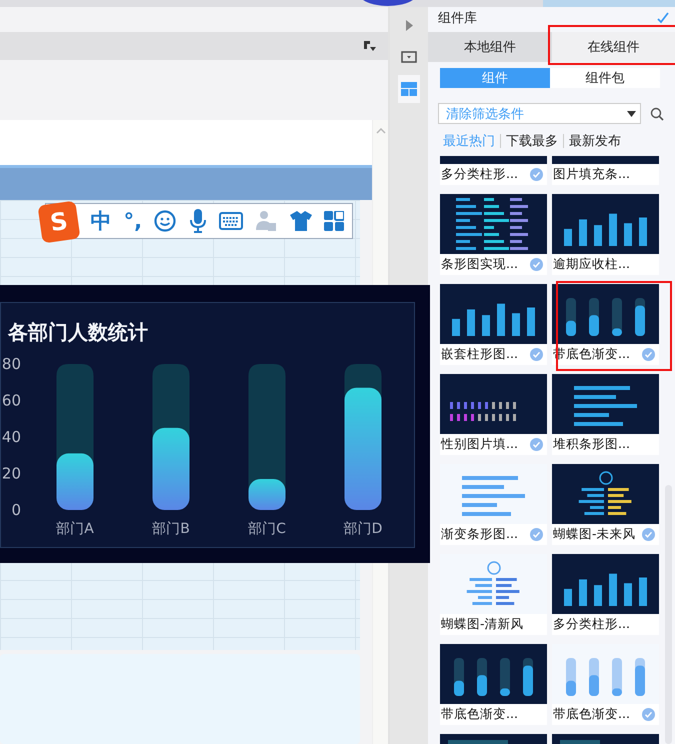  What do you see at coordinates (594, 534) in the screenshot?
I see `card-title: 蝴蝶图-未来风` at bounding box center [594, 534].